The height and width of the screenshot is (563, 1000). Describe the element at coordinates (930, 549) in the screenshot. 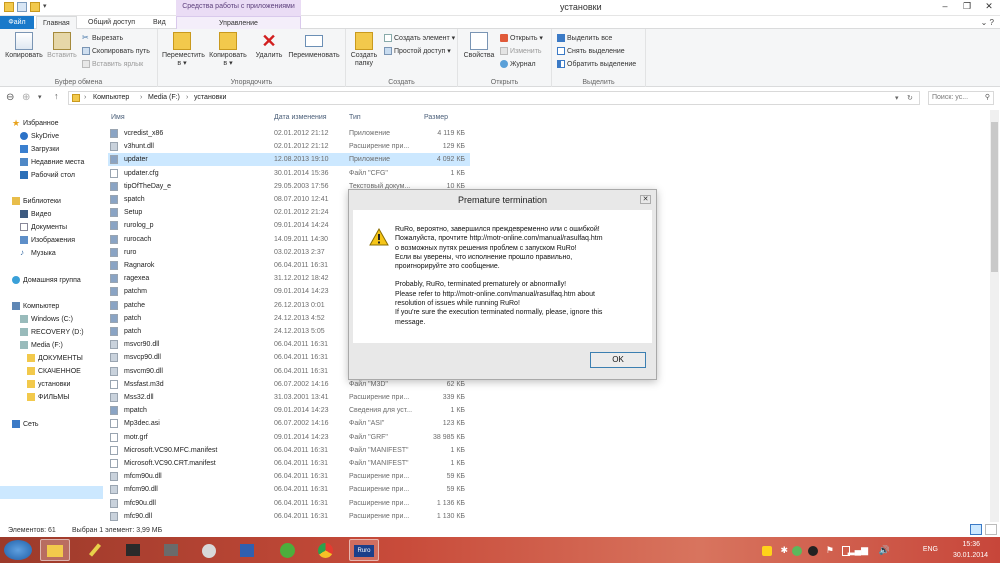

I see `language-indicator: ENG` at that location.